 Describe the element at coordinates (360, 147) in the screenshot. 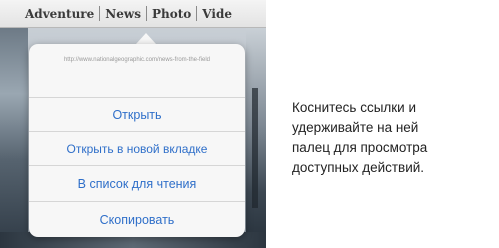

I see `caption-line: палец для просмотра` at that location.